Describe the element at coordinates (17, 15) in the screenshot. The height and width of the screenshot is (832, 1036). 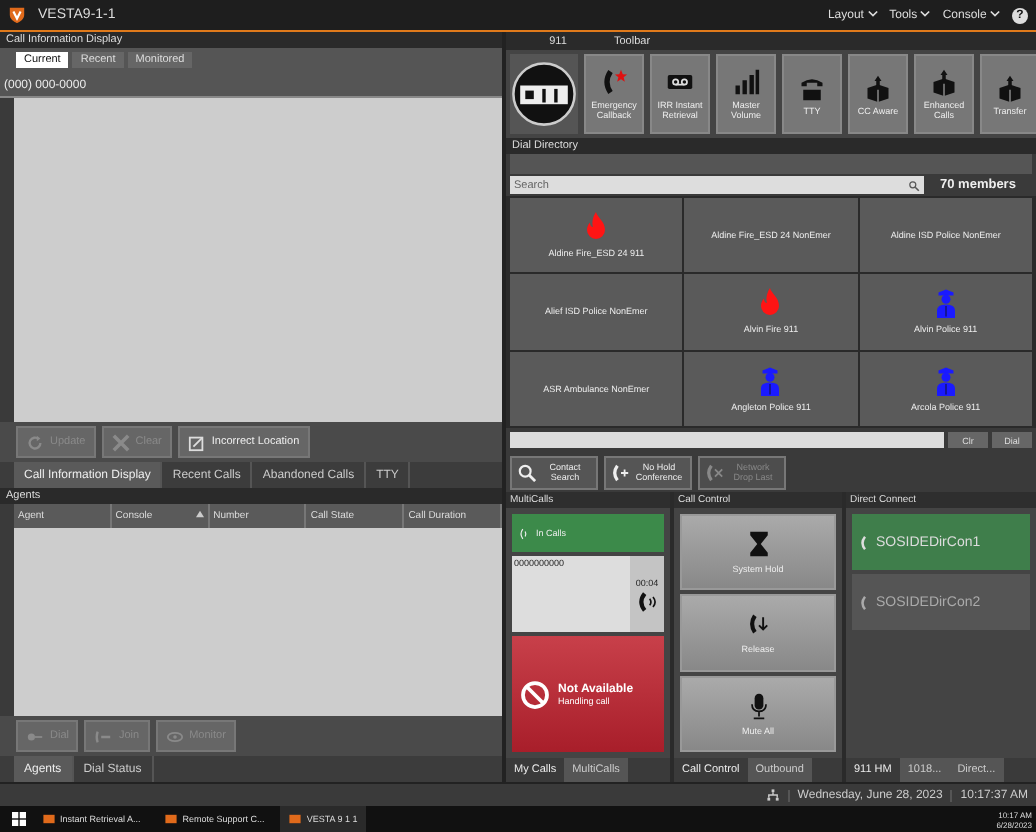
I see `shield-logo-icon` at that location.